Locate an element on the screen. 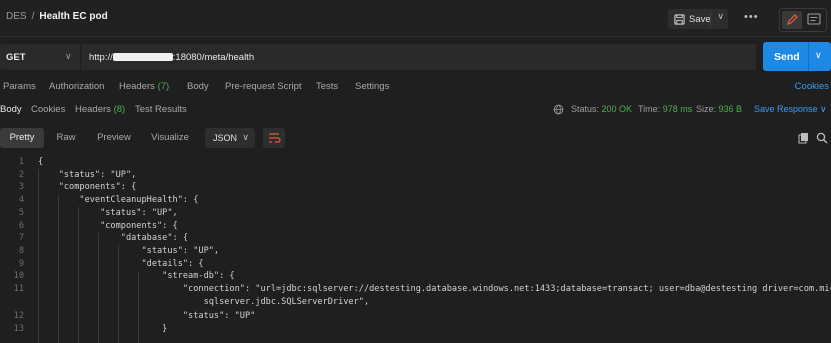  response-size: Size: 936 B is located at coordinates (719, 109).